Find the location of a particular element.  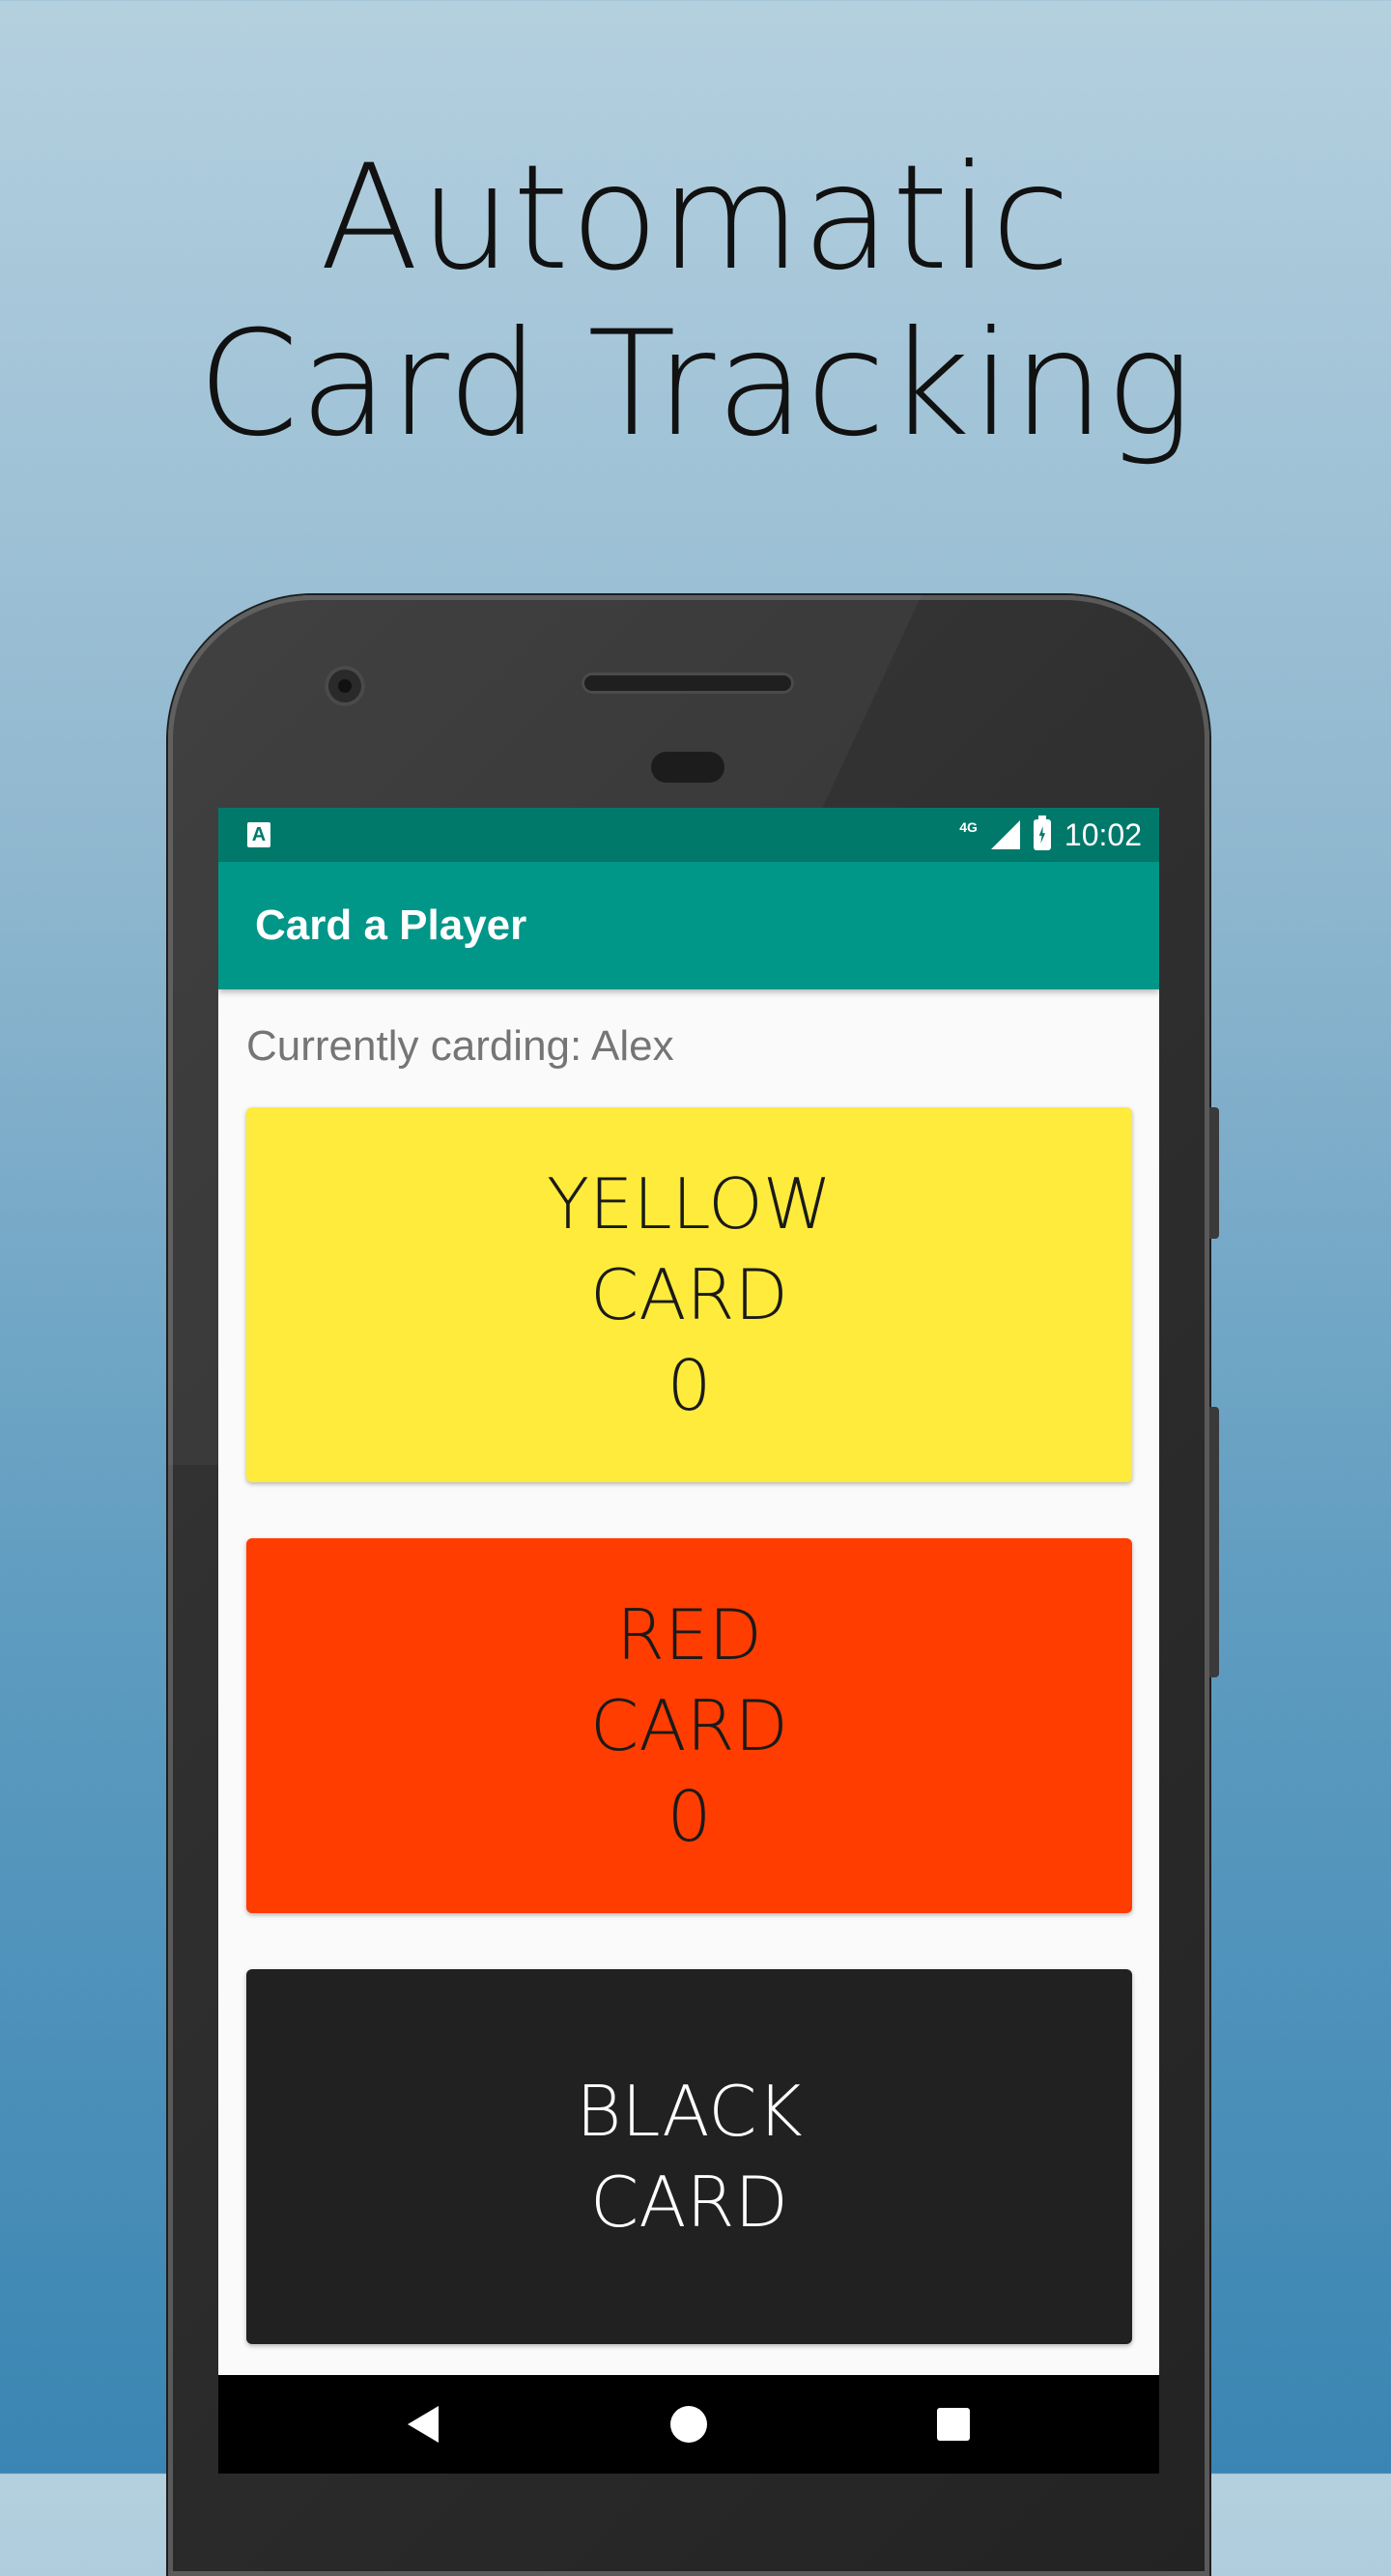

home-icon is located at coordinates (689, 2425).